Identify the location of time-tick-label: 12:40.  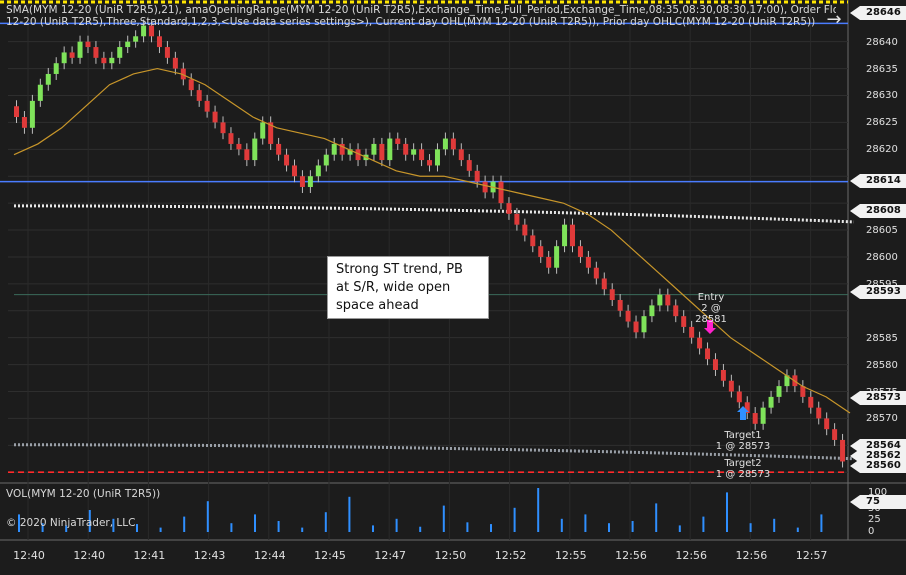
(29, 555).